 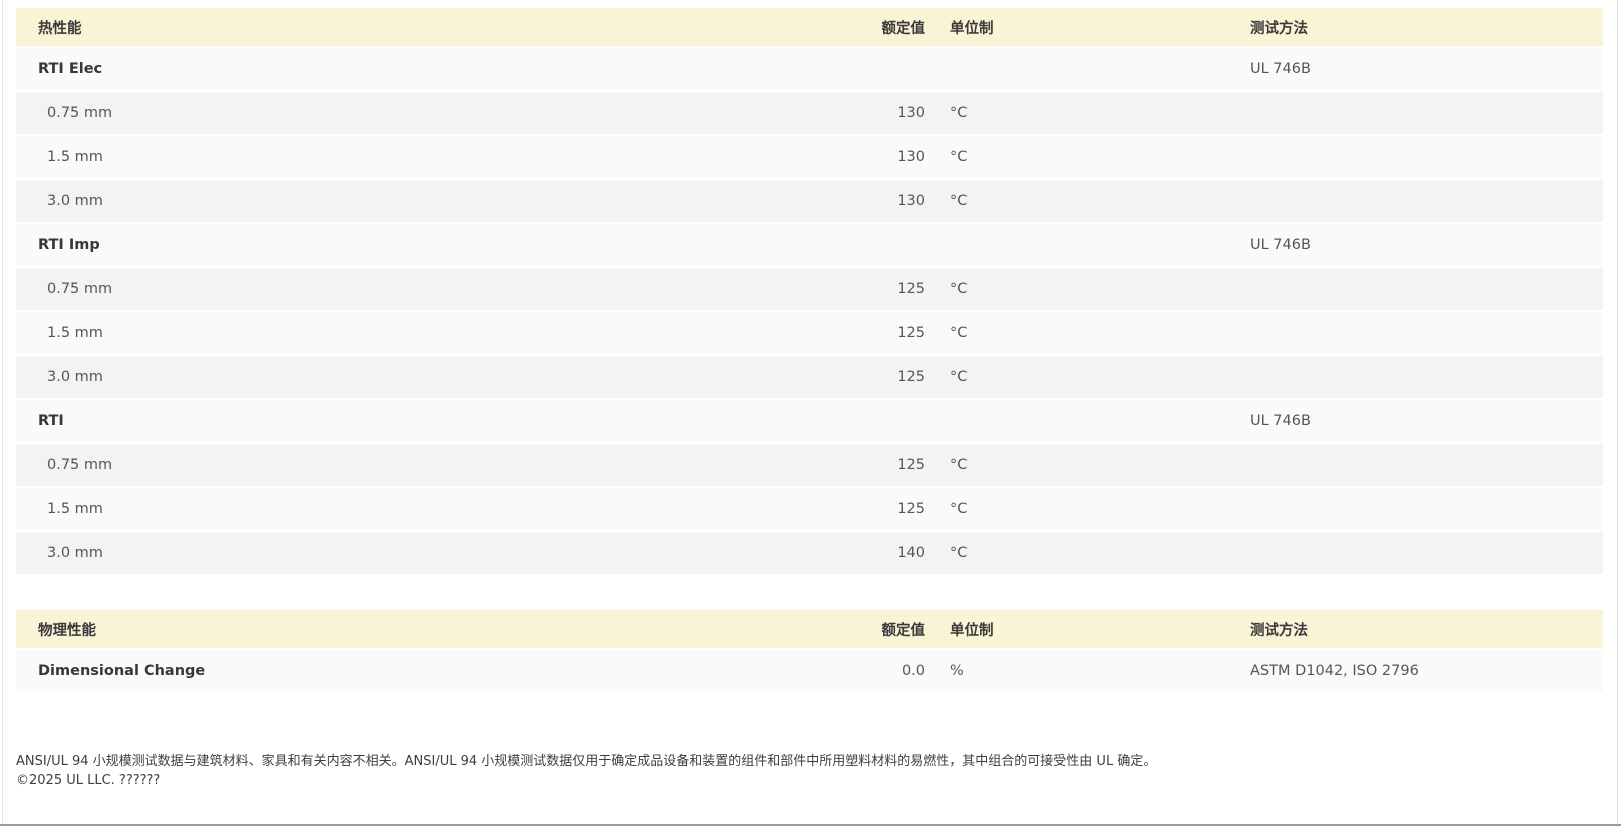 I want to click on thermal-table-header-row: 热性能 额定值 单位制 测试方法, so click(x=809, y=28).